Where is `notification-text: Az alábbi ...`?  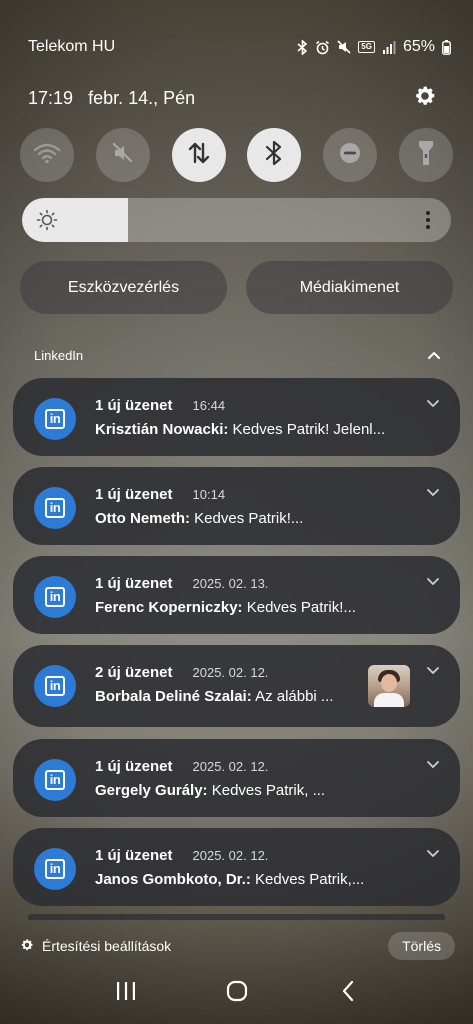 notification-text: Az alábbi ... is located at coordinates (294, 696).